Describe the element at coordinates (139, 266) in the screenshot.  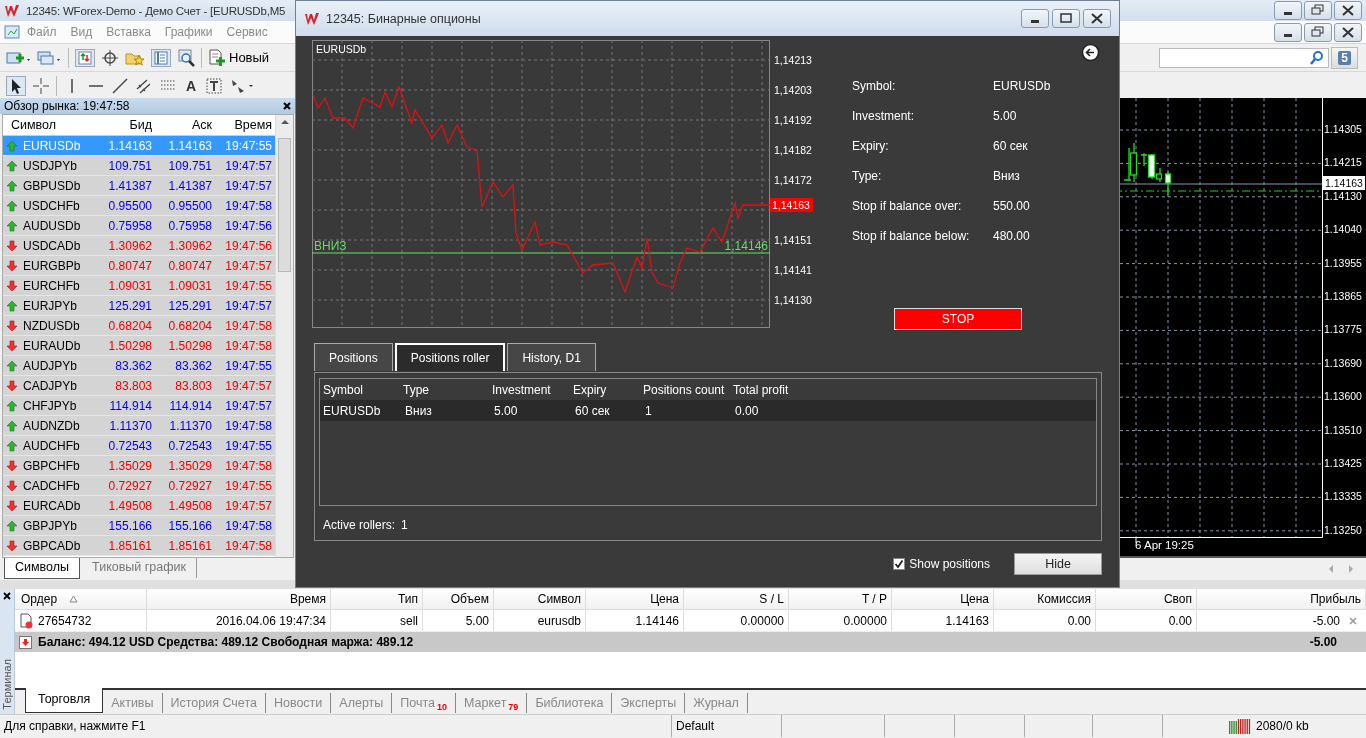
I see `market-row: EURGBPb 0.80747 0.80747 19:47:57` at that location.